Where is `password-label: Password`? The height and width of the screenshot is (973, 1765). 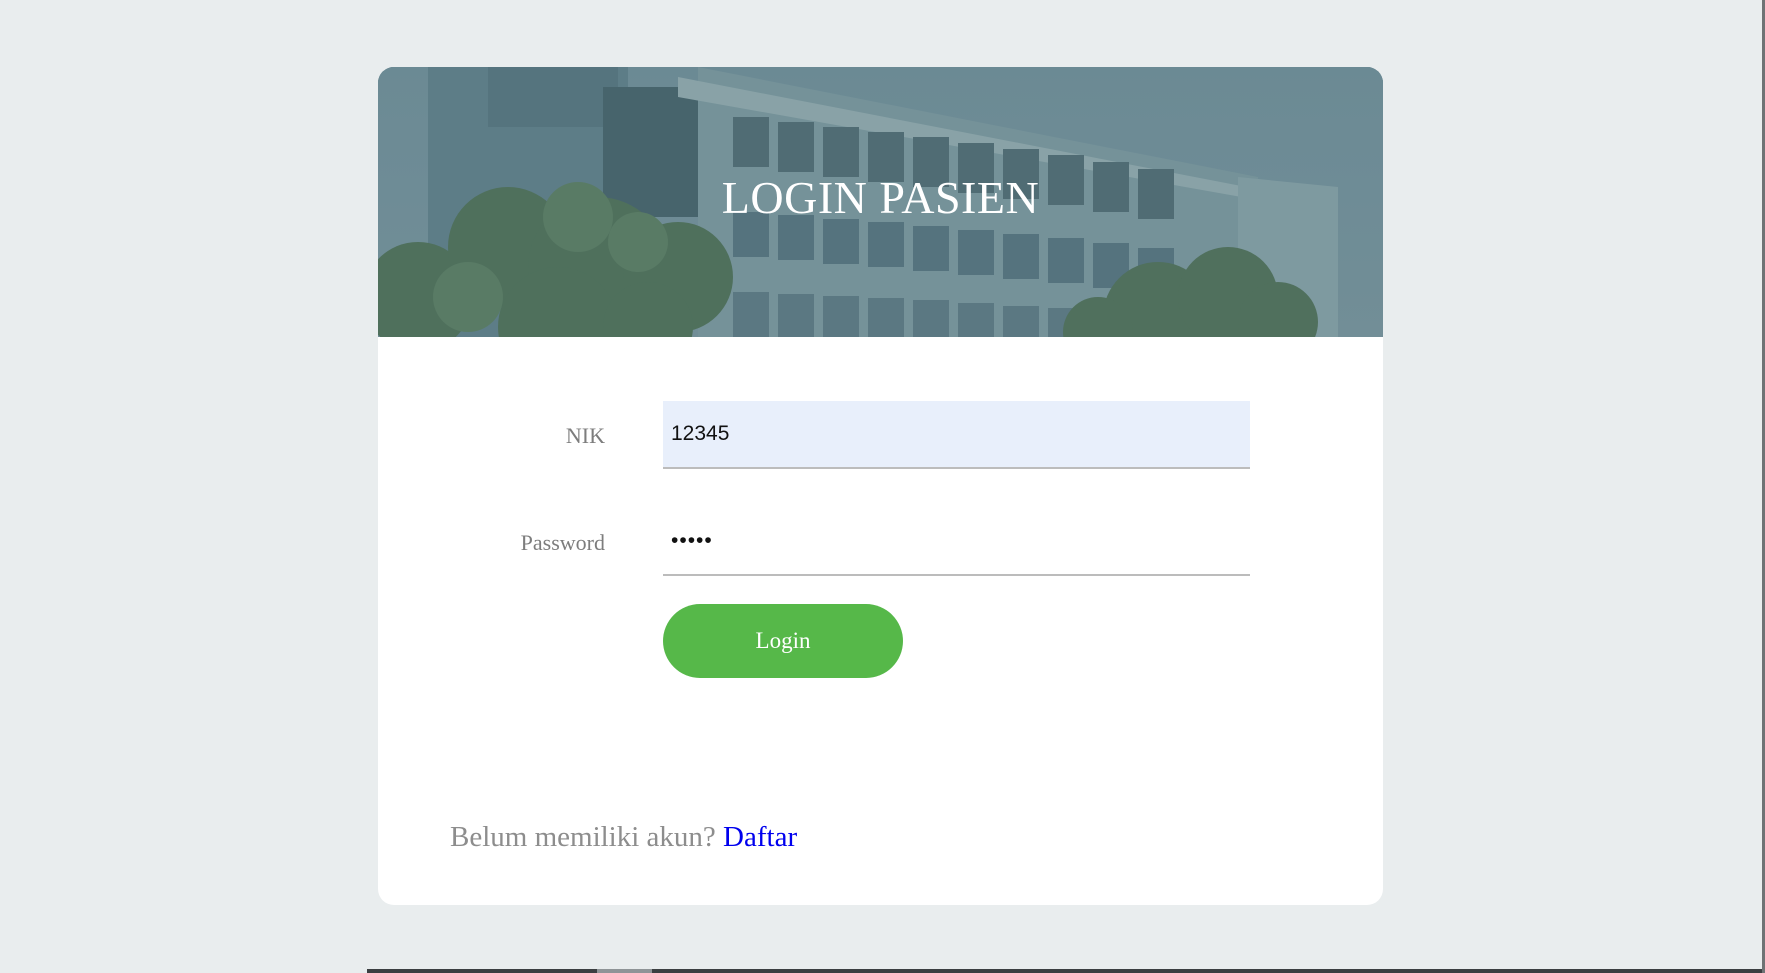 password-label: Password is located at coordinates (562, 542).